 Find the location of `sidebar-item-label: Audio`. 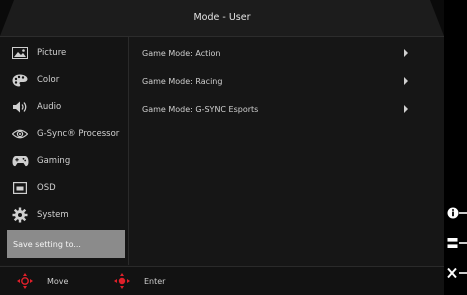

sidebar-item-label: Audio is located at coordinates (49, 107).